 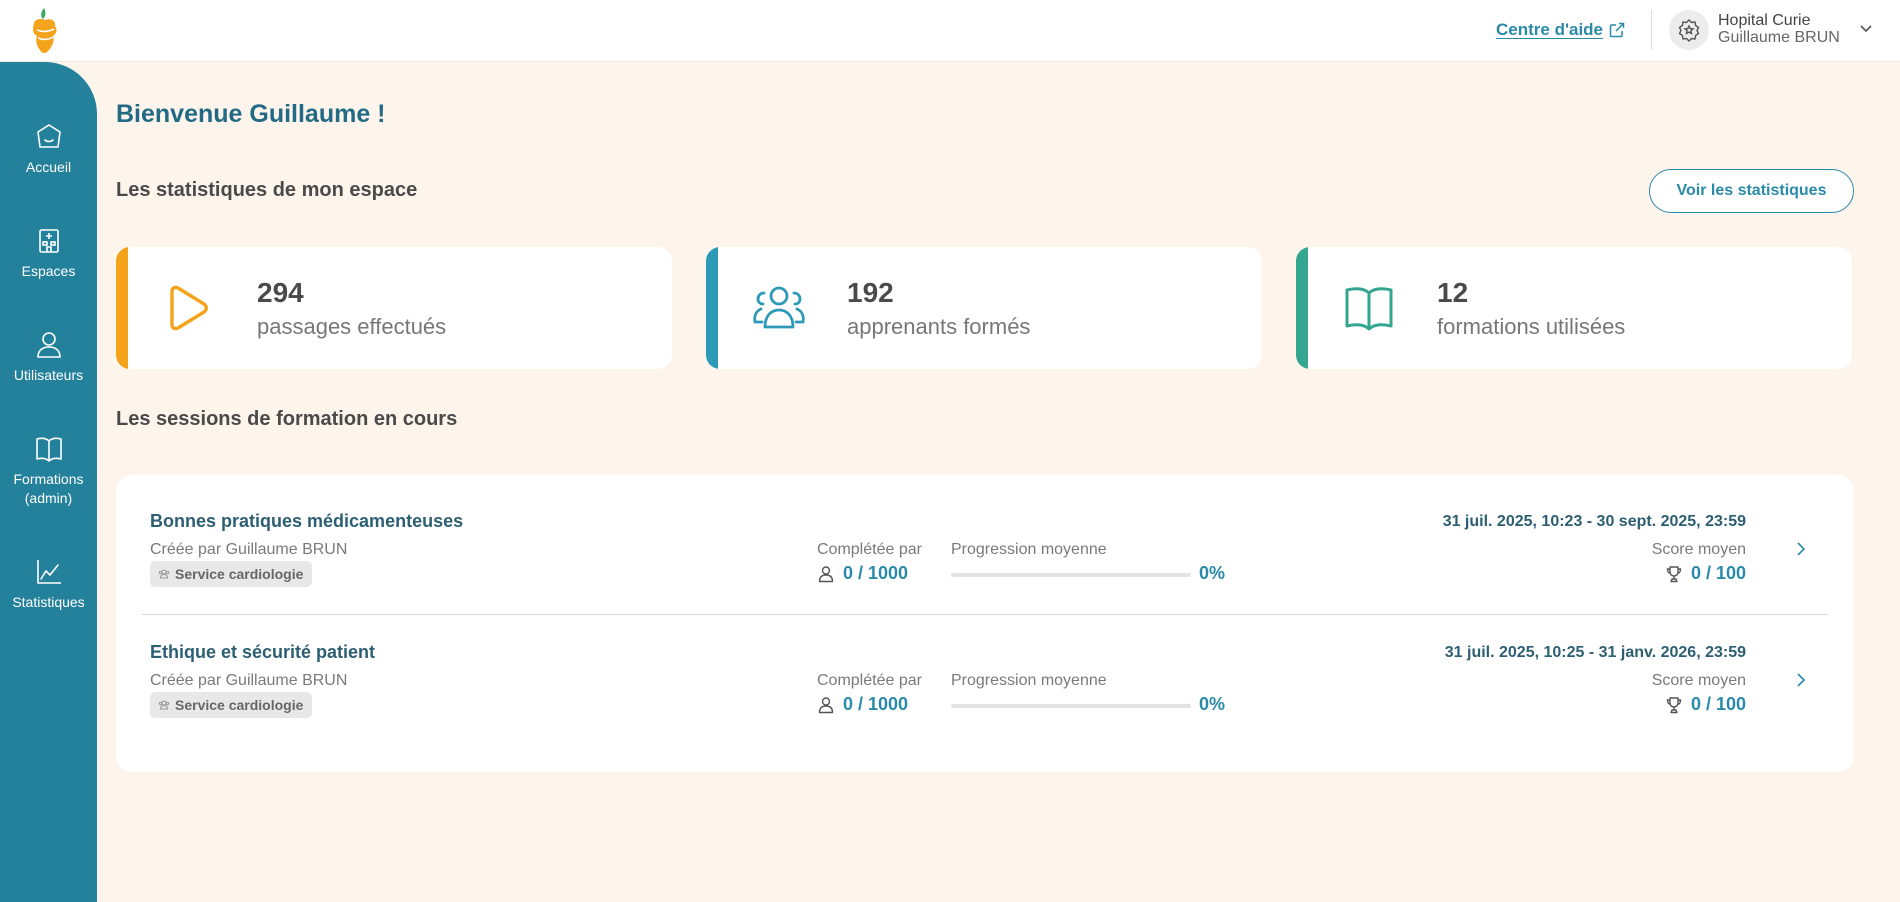 What do you see at coordinates (984, 308) in the screenshot?
I see `stat-card-learners: 192 apprenants formés` at bounding box center [984, 308].